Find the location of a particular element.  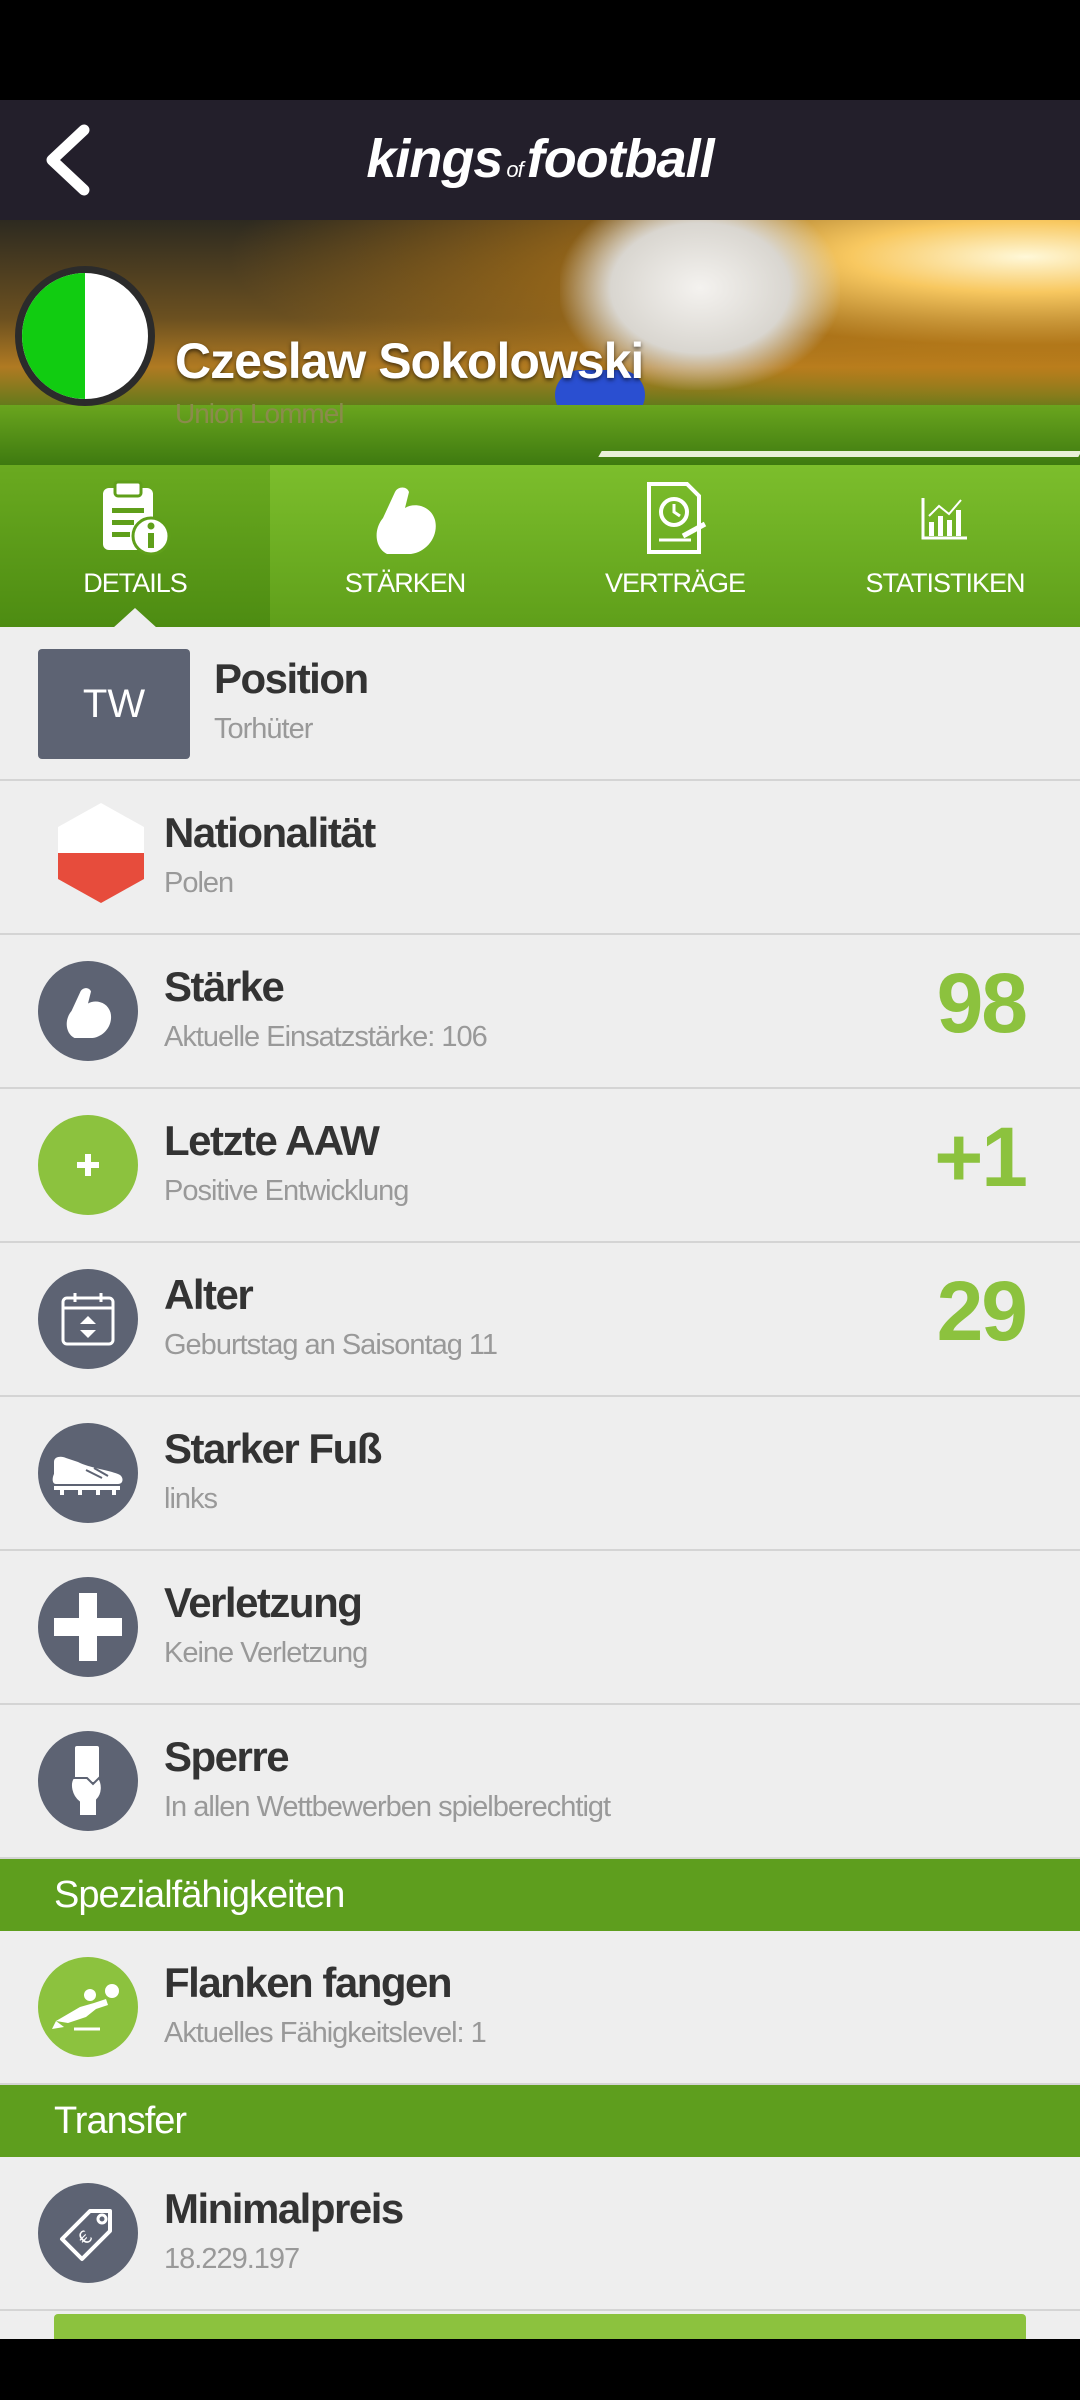

goalkeeper-catch-icon is located at coordinates (85, 2007).